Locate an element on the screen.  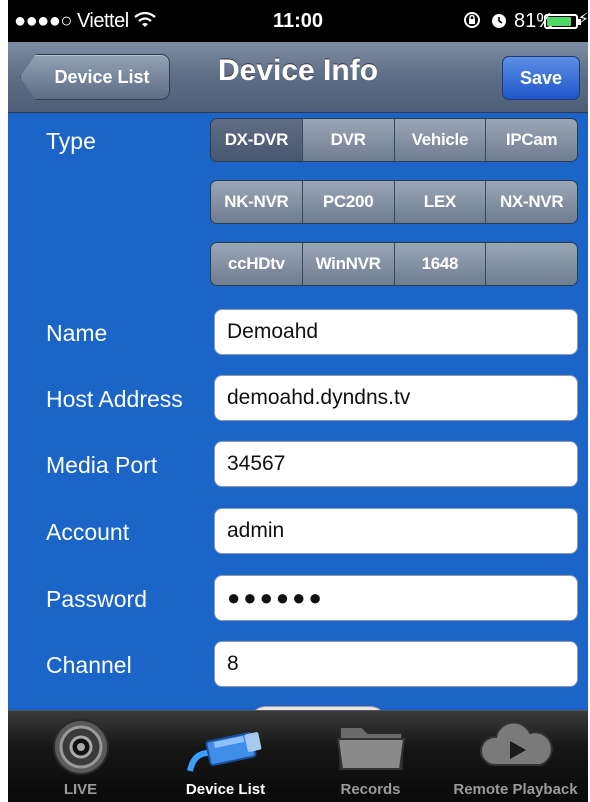
status-bar: ●●●●○ Viettel 11:00 81% ⚡ is located at coordinates (298, 21).